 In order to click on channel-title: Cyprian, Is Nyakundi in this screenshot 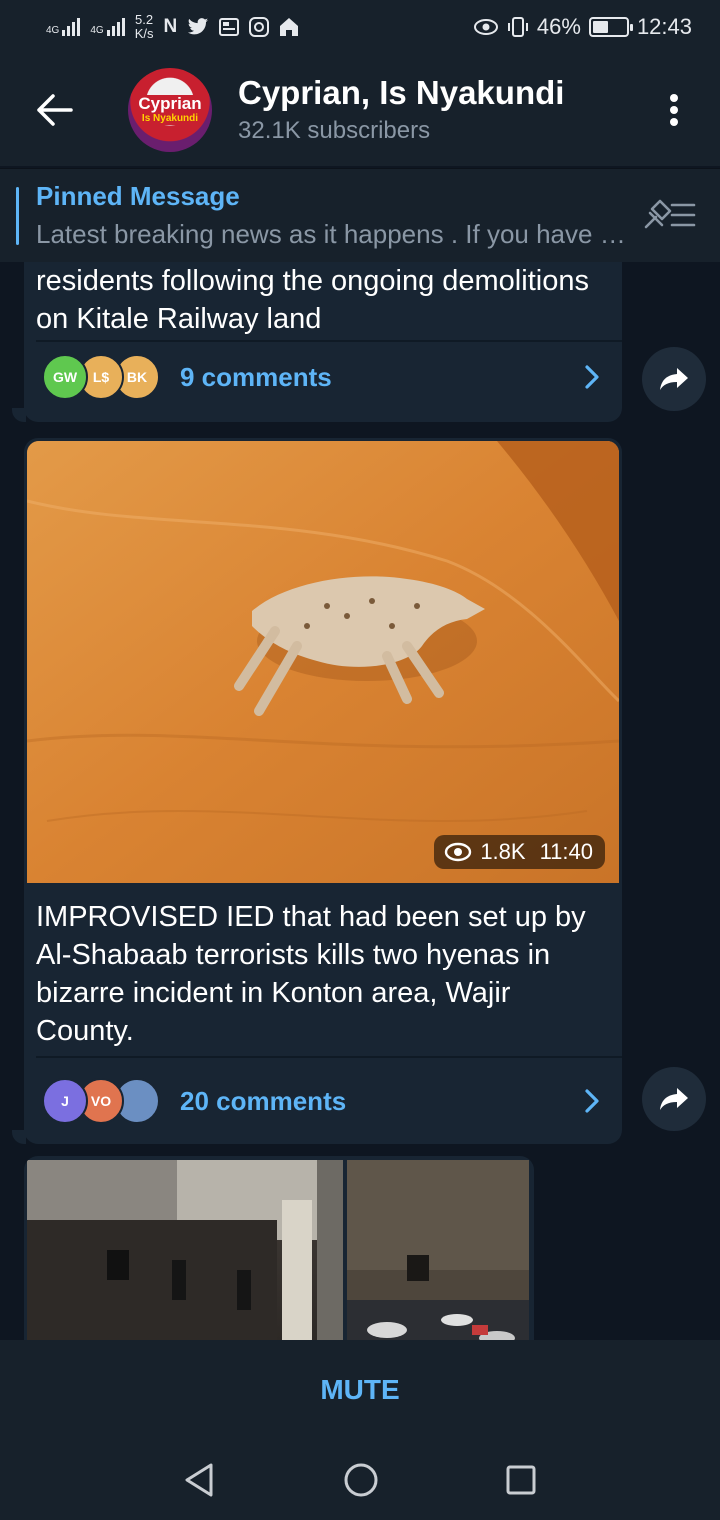, I will do `click(401, 92)`.